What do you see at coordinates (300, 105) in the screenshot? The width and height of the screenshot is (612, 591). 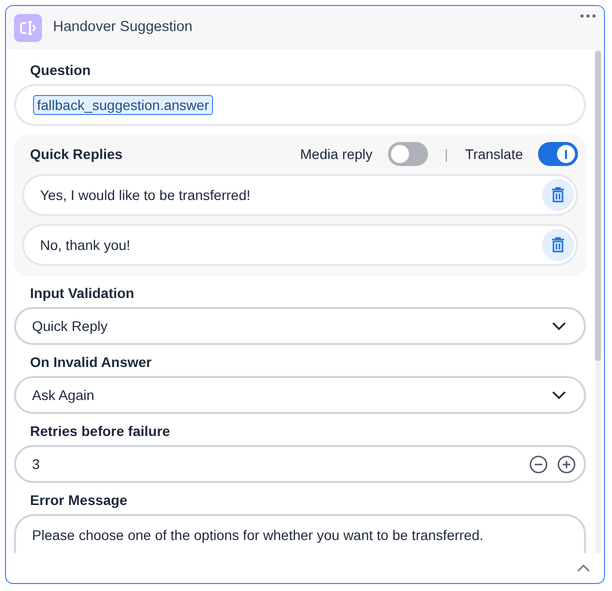 I see `question-field: fallback_suggestion.answer` at bounding box center [300, 105].